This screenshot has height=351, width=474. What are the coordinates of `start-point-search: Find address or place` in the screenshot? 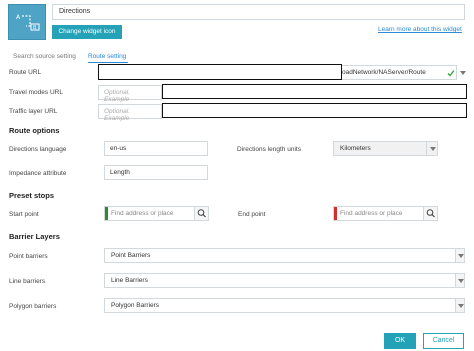 It's located at (156, 213).